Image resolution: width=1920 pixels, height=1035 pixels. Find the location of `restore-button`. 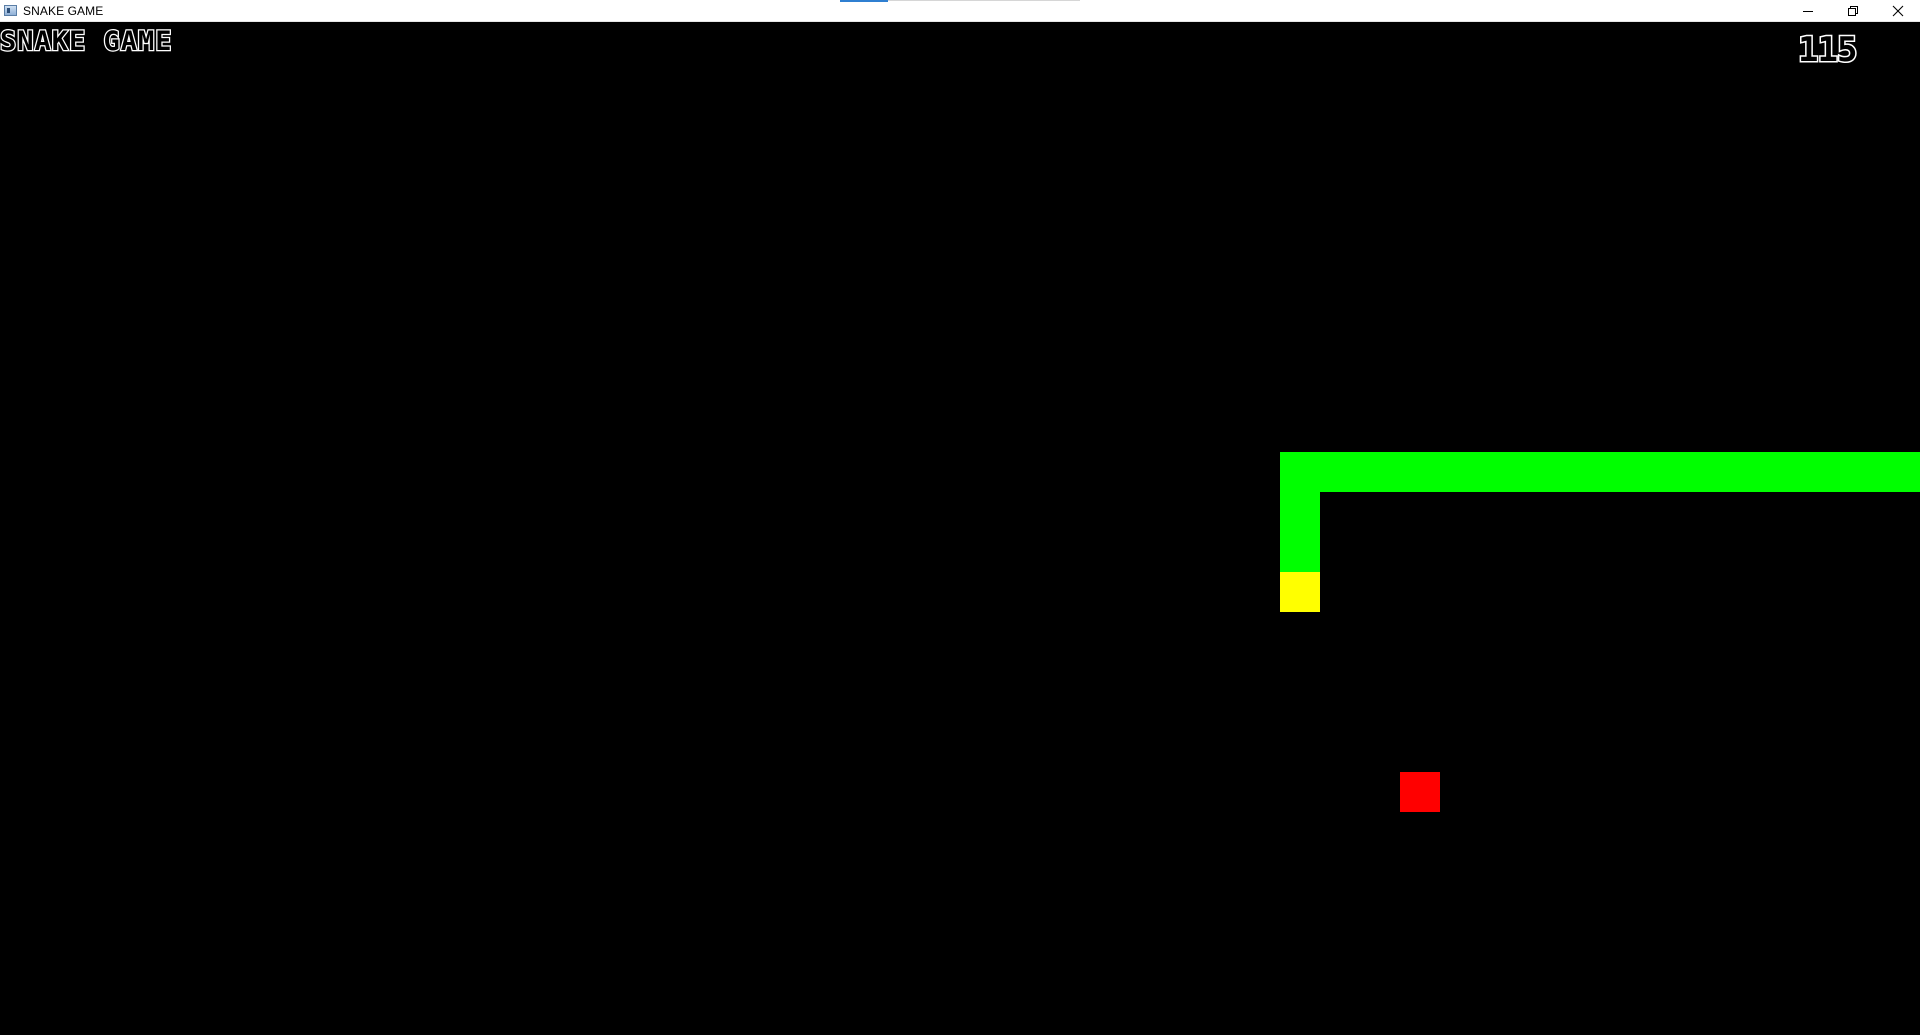

restore-button is located at coordinates (1852, 11).